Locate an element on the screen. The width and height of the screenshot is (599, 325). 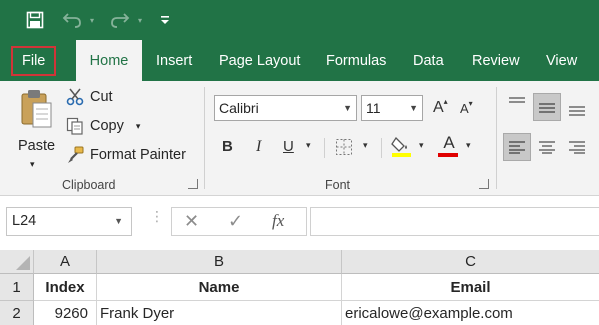
shrink-font-button: A▾ is located at coordinates (466, 107).